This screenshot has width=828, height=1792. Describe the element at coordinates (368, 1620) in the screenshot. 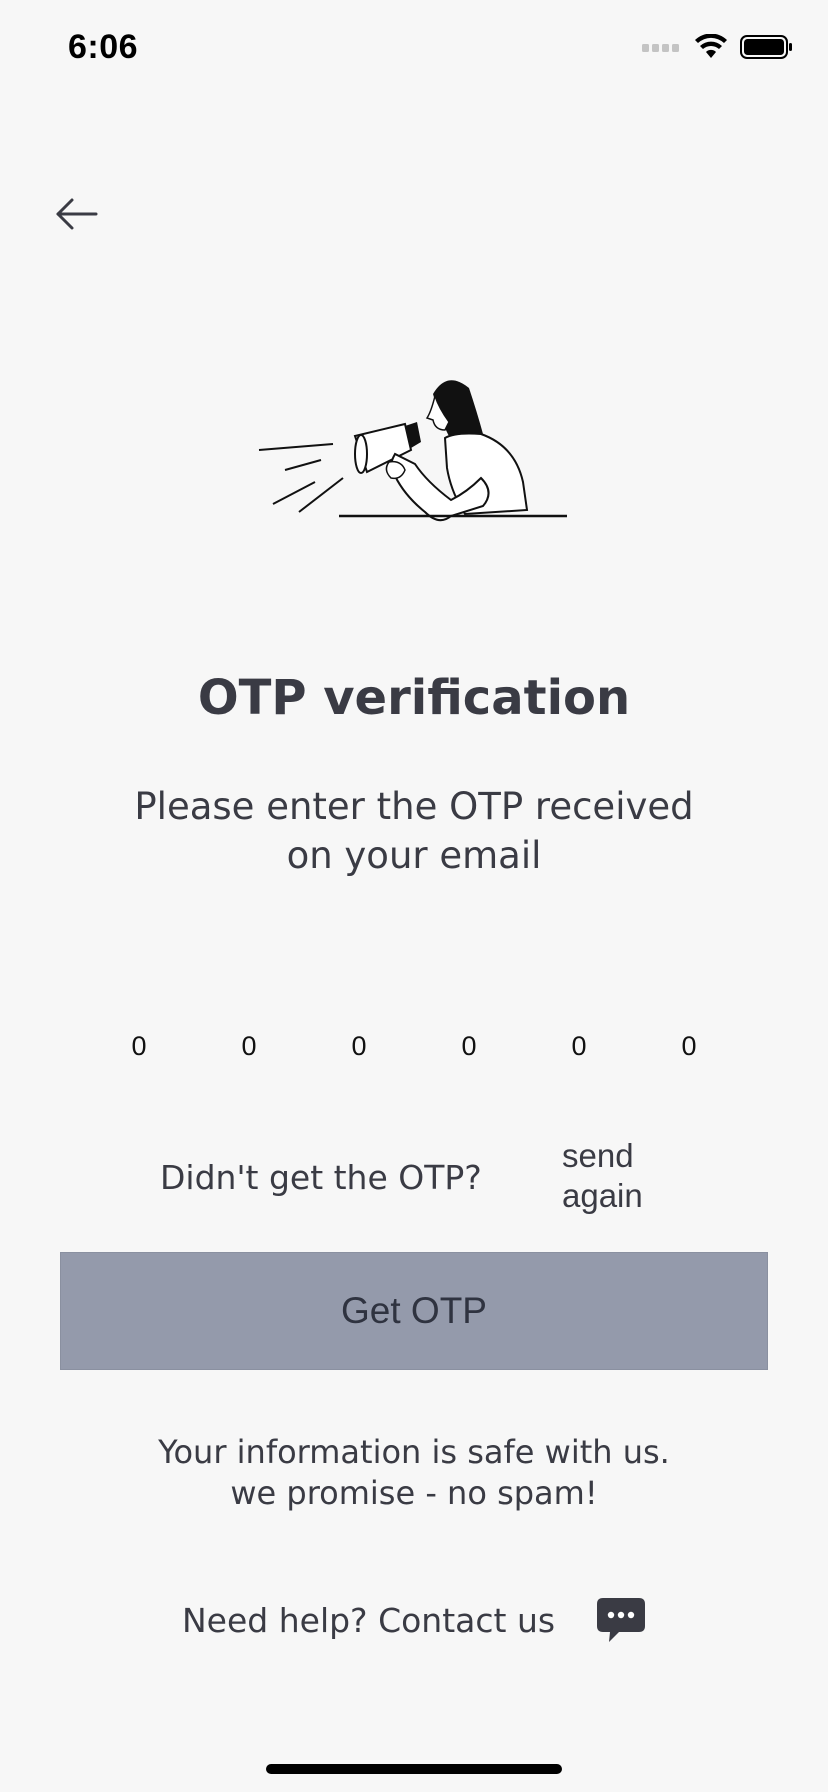

I see `contact-us-link: Need help? Contact us` at that location.